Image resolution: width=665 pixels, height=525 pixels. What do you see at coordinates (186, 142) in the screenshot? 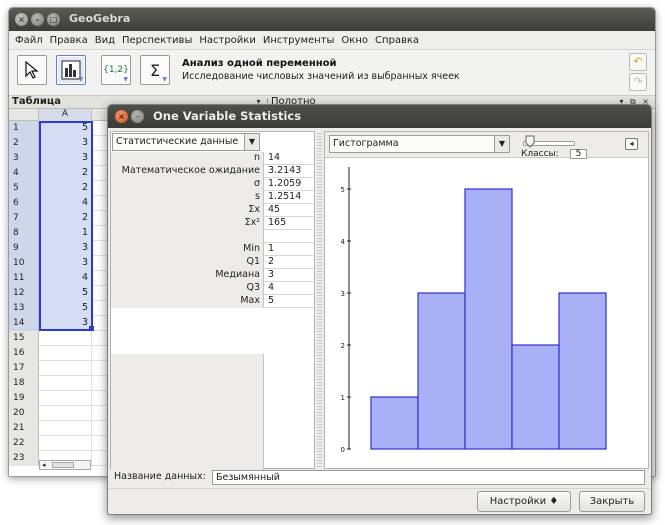
I see `statistics-type-select: Статистические данные ▼` at bounding box center [186, 142].